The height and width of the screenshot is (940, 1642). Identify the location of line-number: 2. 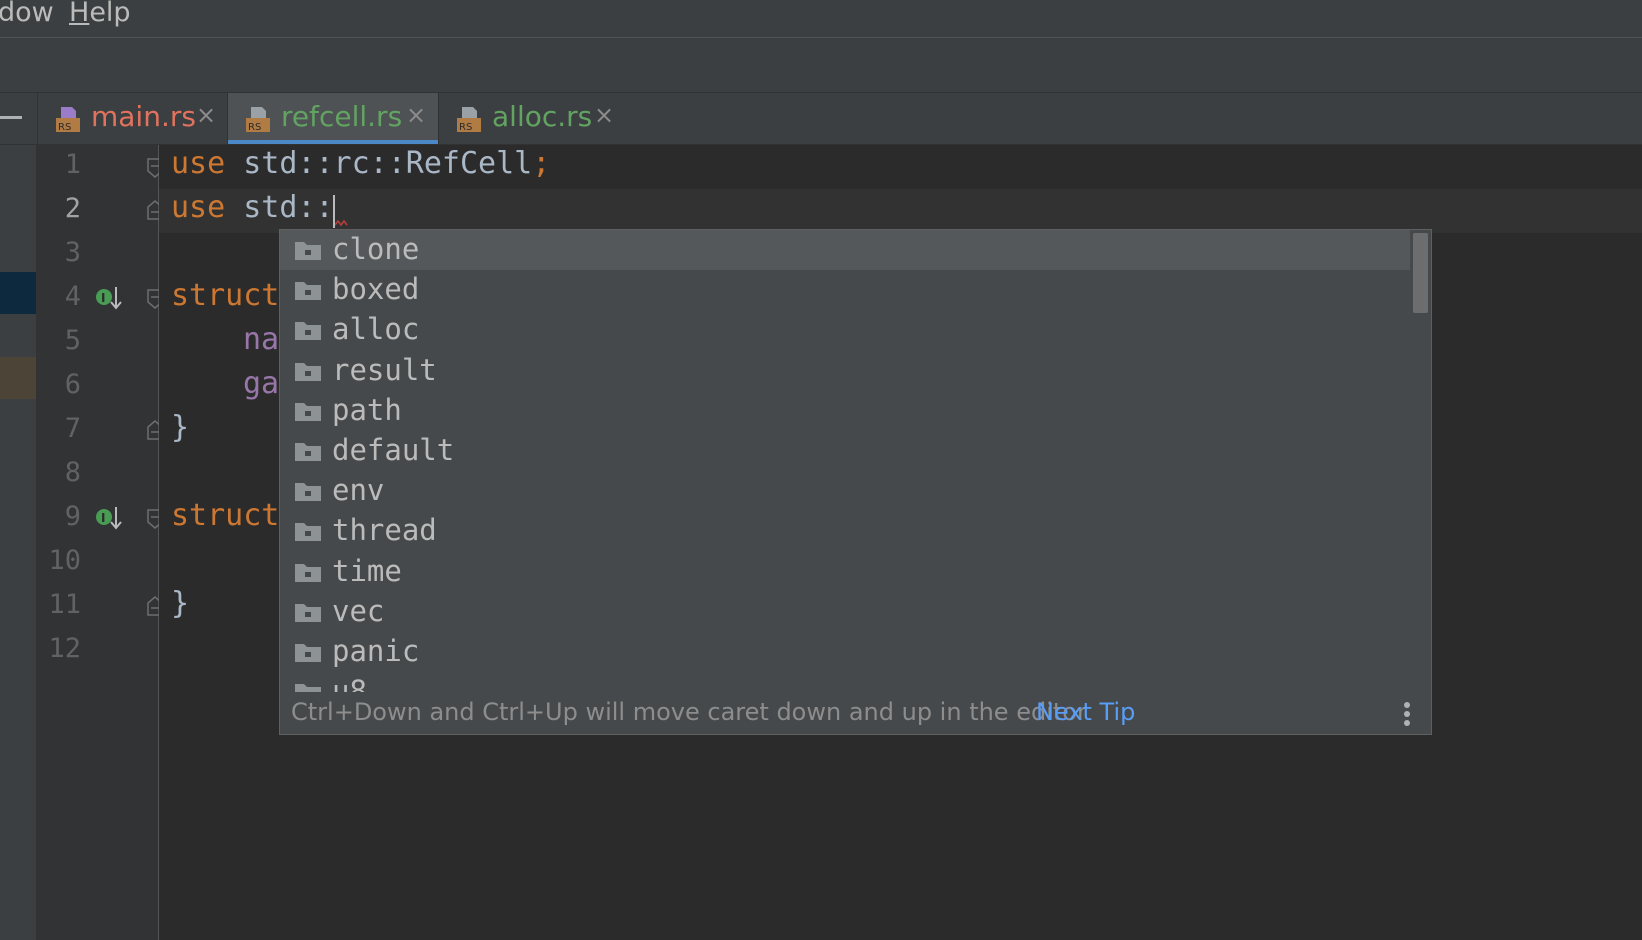
(72, 208).